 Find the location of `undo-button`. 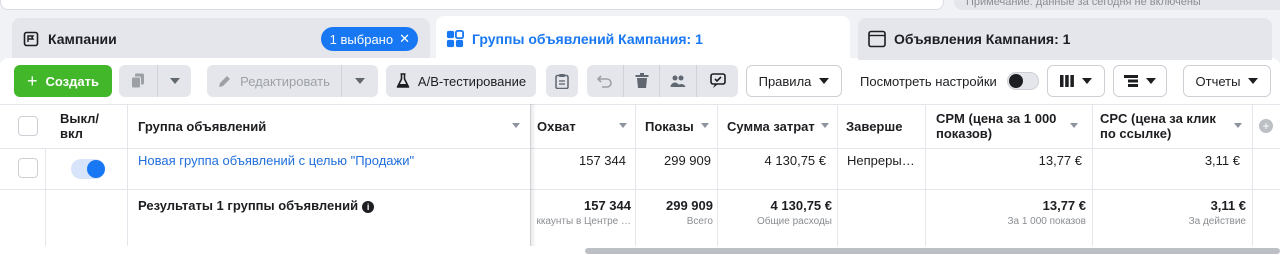

undo-button is located at coordinates (605, 81).